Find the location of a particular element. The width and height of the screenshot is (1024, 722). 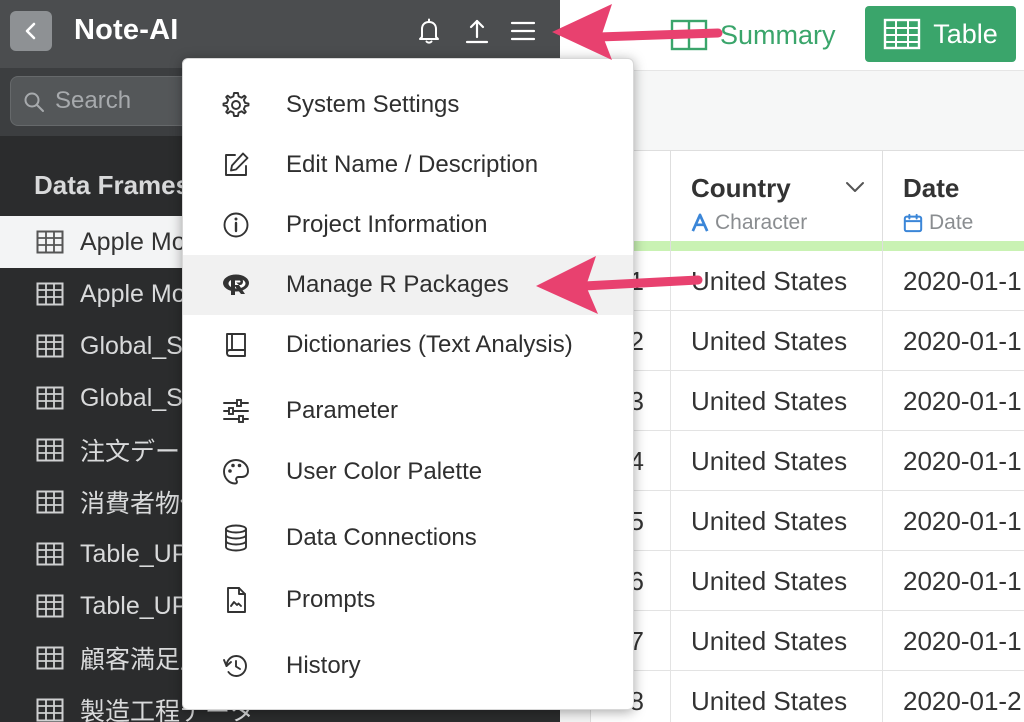

hamburger-menu-icon is located at coordinates (523, 31).